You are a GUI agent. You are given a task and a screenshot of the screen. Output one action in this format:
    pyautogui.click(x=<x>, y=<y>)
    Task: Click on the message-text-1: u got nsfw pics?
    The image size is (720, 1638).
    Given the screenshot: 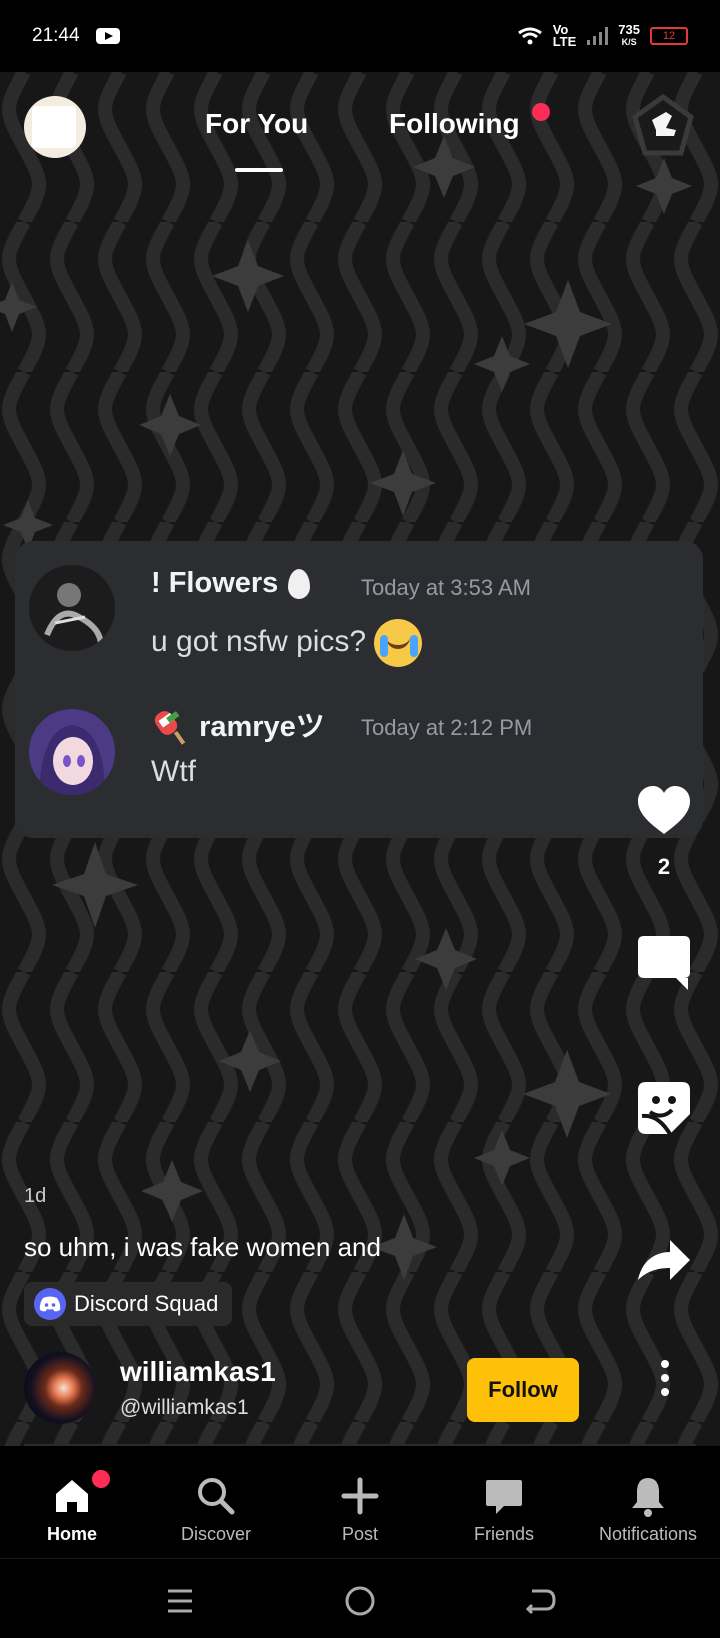 What is the action you would take?
    pyautogui.click(x=259, y=641)
    